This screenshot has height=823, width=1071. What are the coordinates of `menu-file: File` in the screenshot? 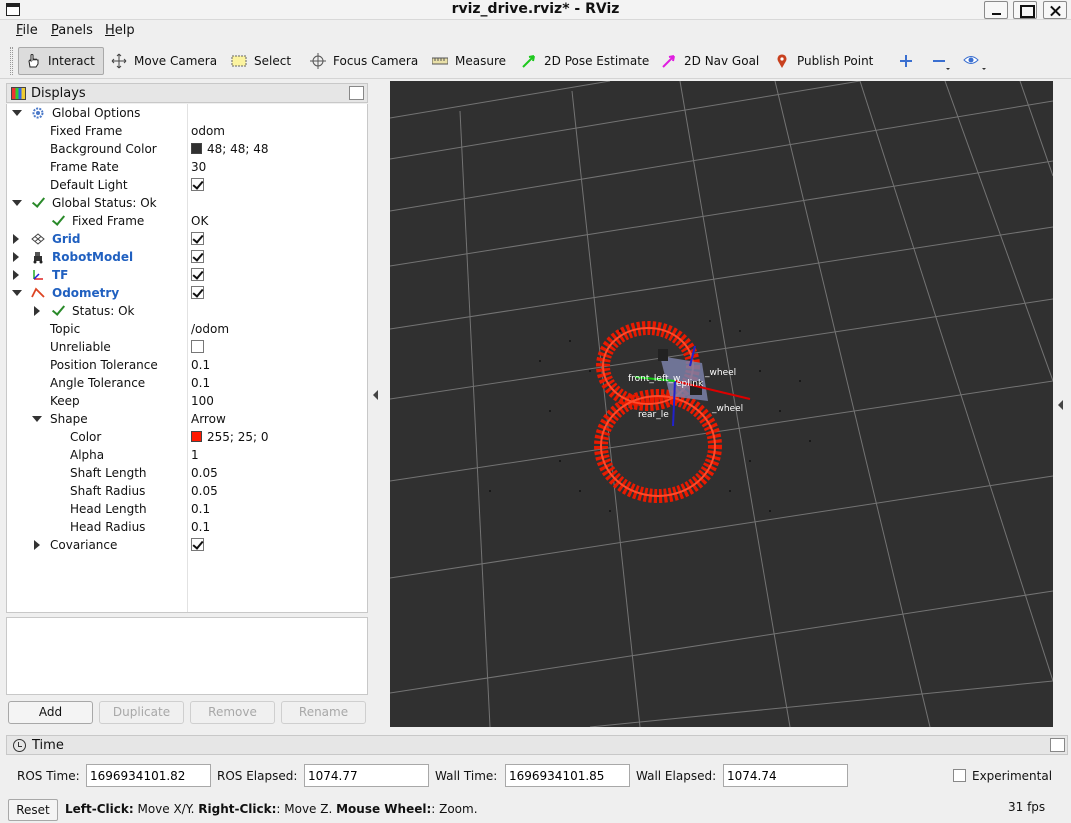 It's located at (27, 30).